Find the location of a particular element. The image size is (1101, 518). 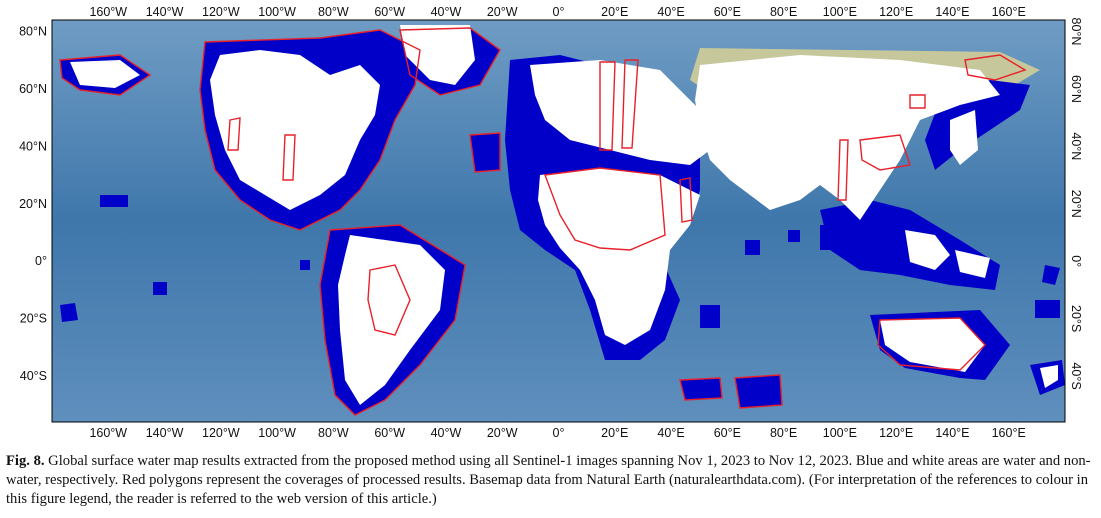

lat-tick-right-5: 20°S is located at coordinates (1076, 318).